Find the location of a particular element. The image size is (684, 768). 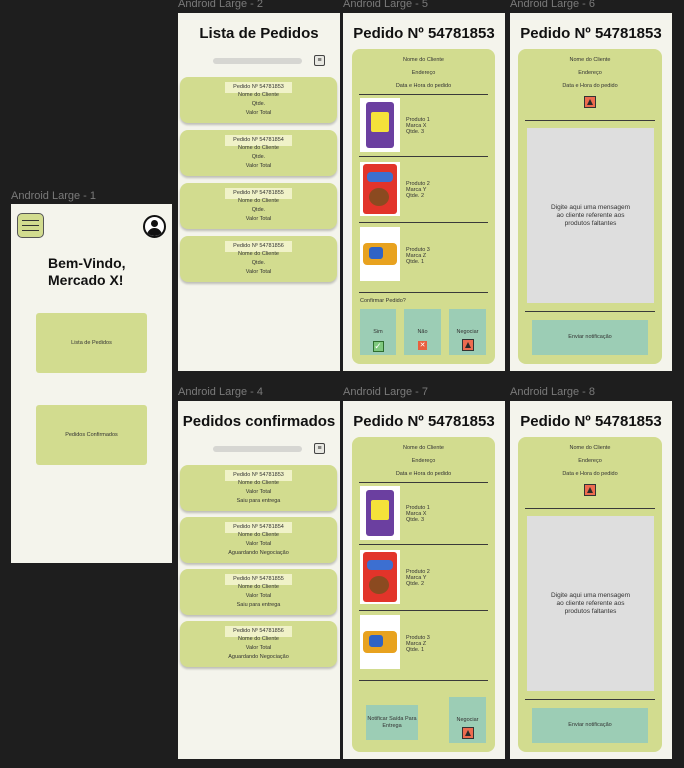

yes-label: Sim is located at coordinates (378, 332).